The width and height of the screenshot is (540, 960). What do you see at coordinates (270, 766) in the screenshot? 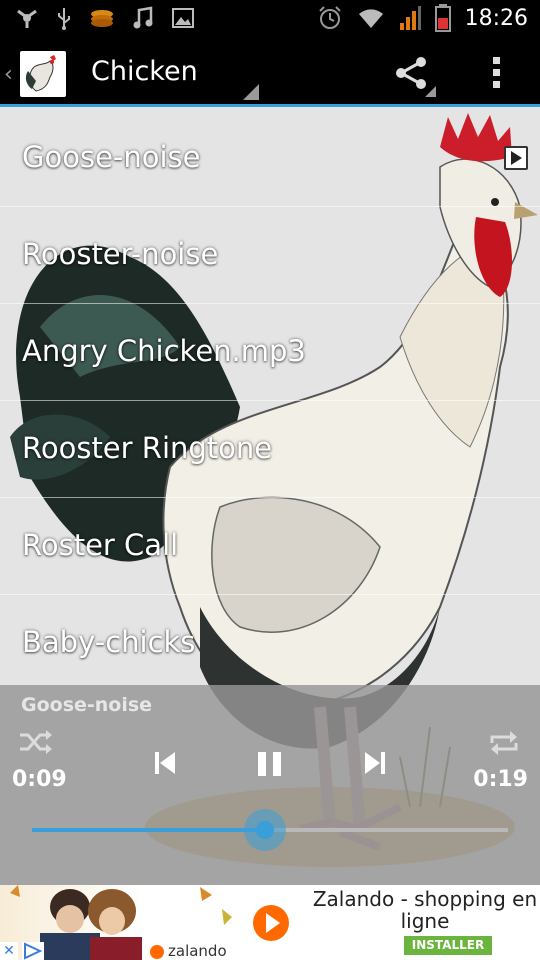
I see `pause-icon` at bounding box center [270, 766].